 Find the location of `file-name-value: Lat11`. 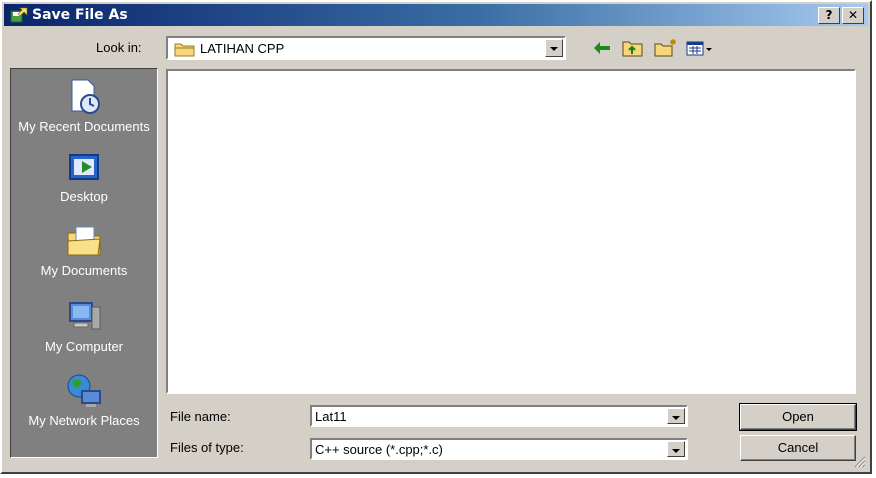

file-name-value: Lat11 is located at coordinates (331, 416).